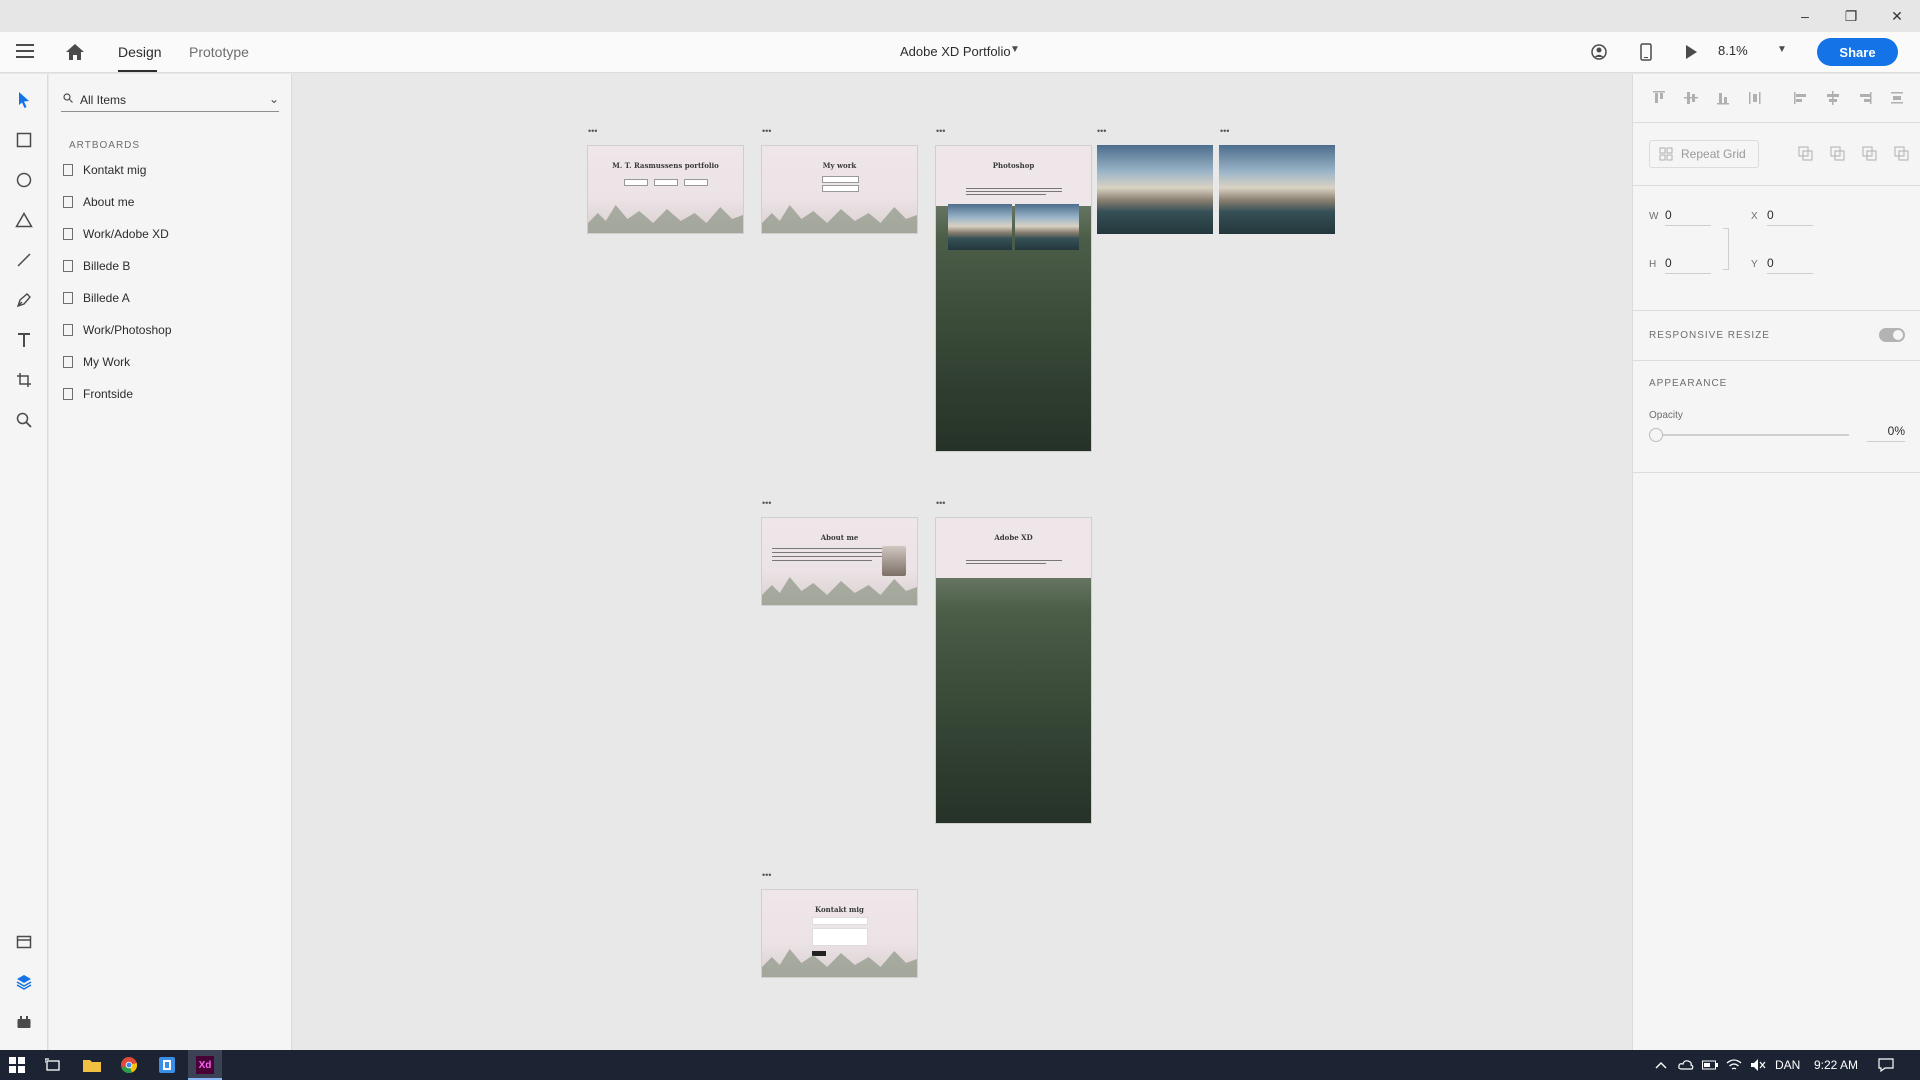  I want to click on zoom-tool-icon, so click(24, 420).